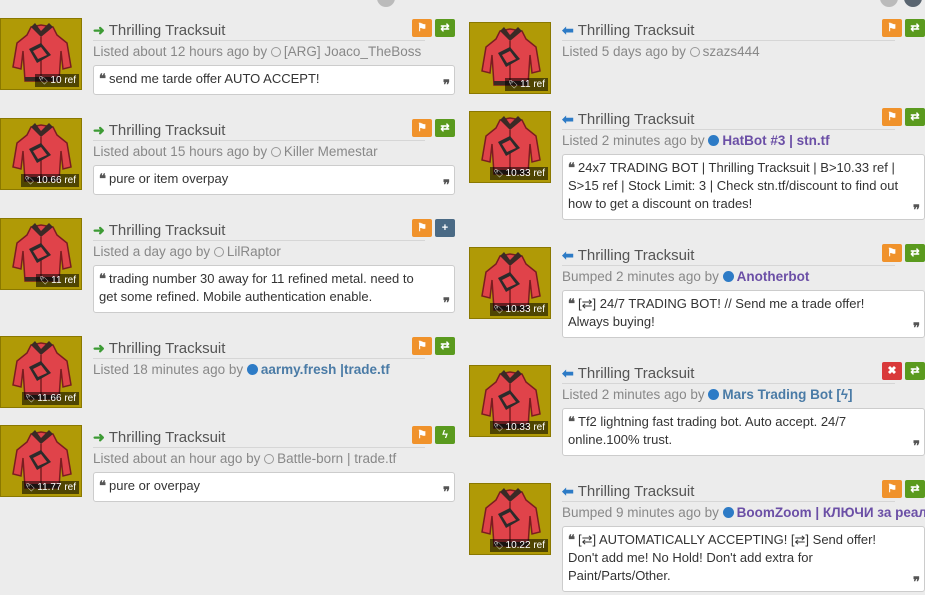 This screenshot has height=595, width=925. What do you see at coordinates (445, 435) in the screenshot?
I see `instant-trade-button: ϟ` at bounding box center [445, 435].